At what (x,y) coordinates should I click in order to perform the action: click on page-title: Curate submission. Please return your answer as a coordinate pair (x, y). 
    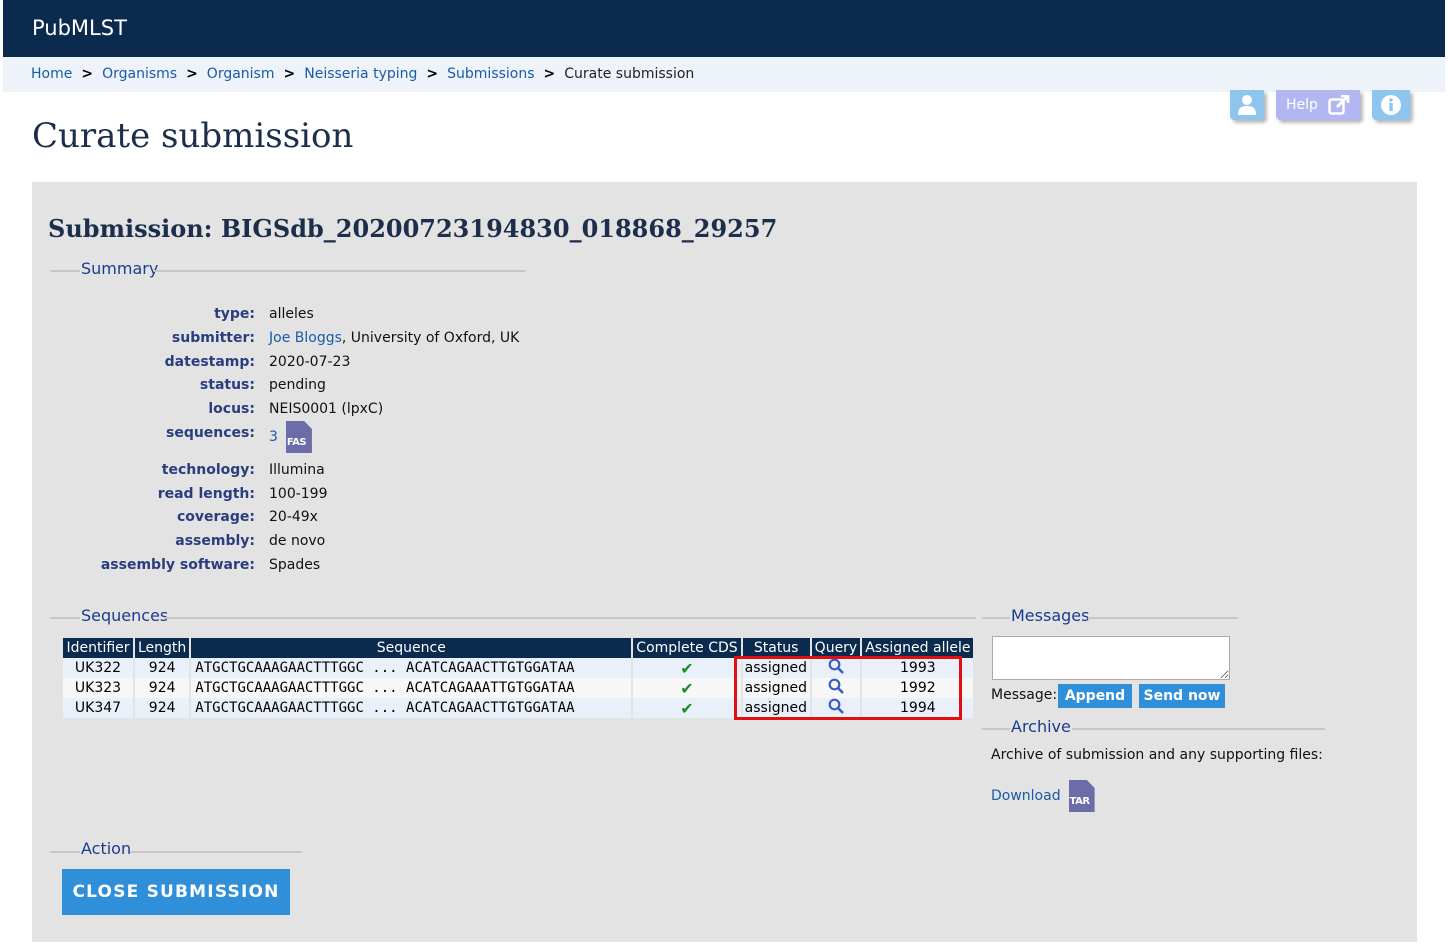
    Looking at the image, I should click on (193, 136).